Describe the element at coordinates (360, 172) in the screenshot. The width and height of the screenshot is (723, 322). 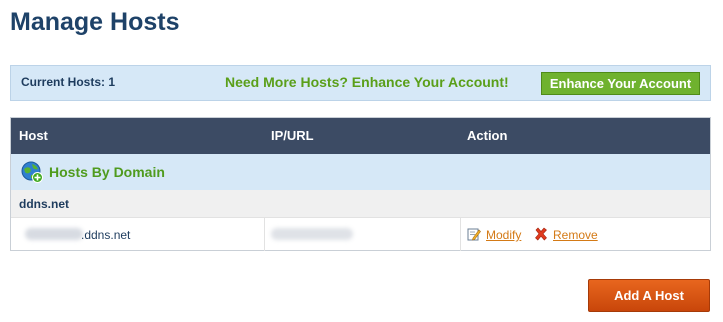
I see `hosts-by-domain-row: Hosts By Domain` at that location.